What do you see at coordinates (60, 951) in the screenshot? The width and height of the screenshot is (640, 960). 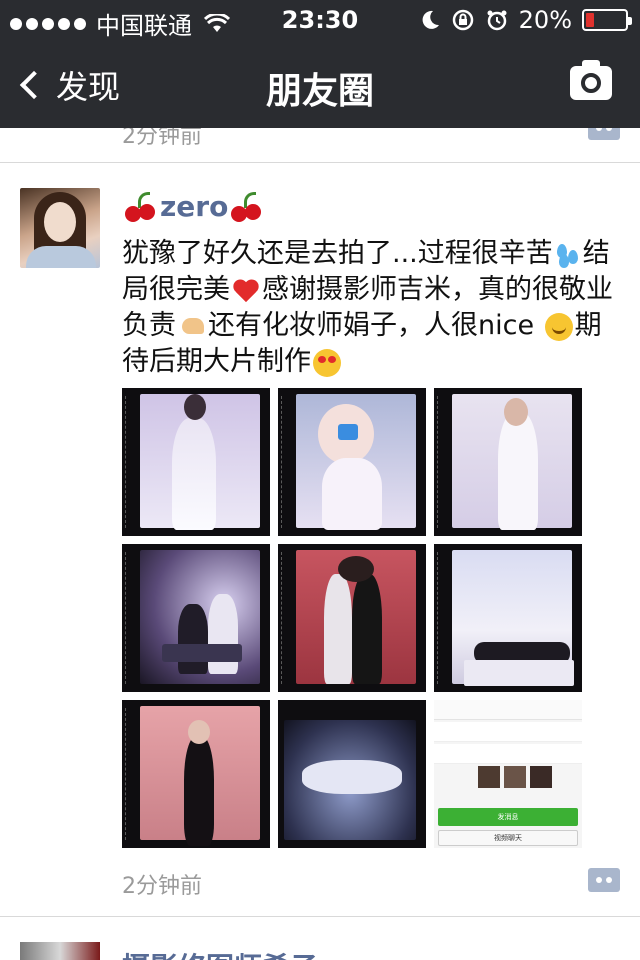 I see `next-post-avatar` at bounding box center [60, 951].